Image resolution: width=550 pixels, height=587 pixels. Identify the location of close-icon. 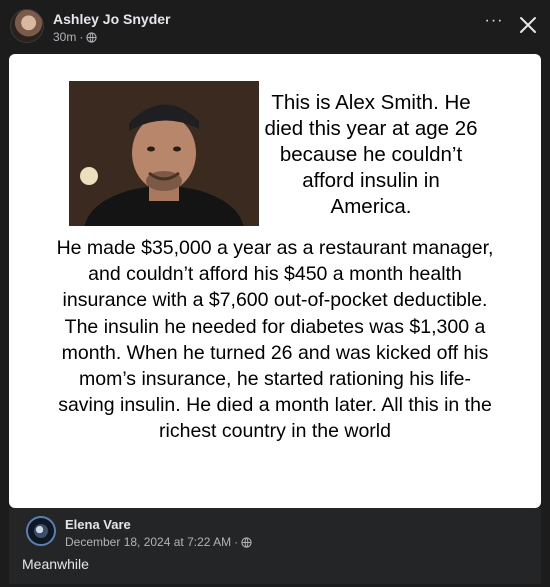
(528, 25).